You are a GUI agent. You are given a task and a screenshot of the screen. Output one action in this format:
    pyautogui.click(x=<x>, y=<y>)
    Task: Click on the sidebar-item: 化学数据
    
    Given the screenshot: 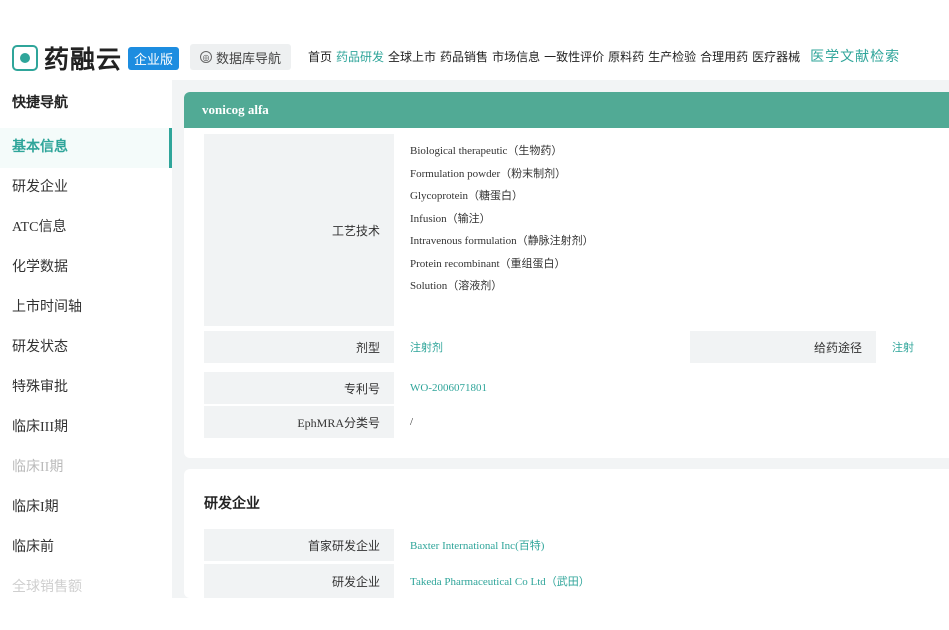 What is the action you would take?
    pyautogui.click(x=86, y=268)
    